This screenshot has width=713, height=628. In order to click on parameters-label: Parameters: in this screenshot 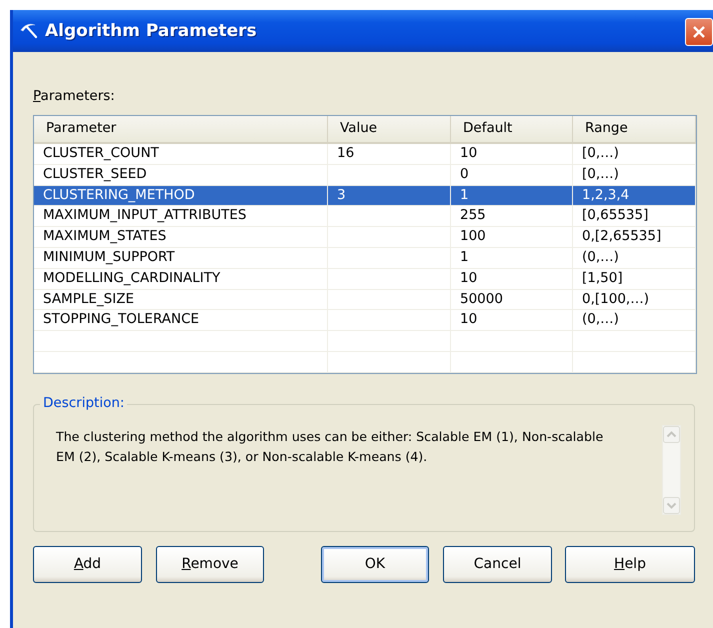, I will do `click(74, 97)`.